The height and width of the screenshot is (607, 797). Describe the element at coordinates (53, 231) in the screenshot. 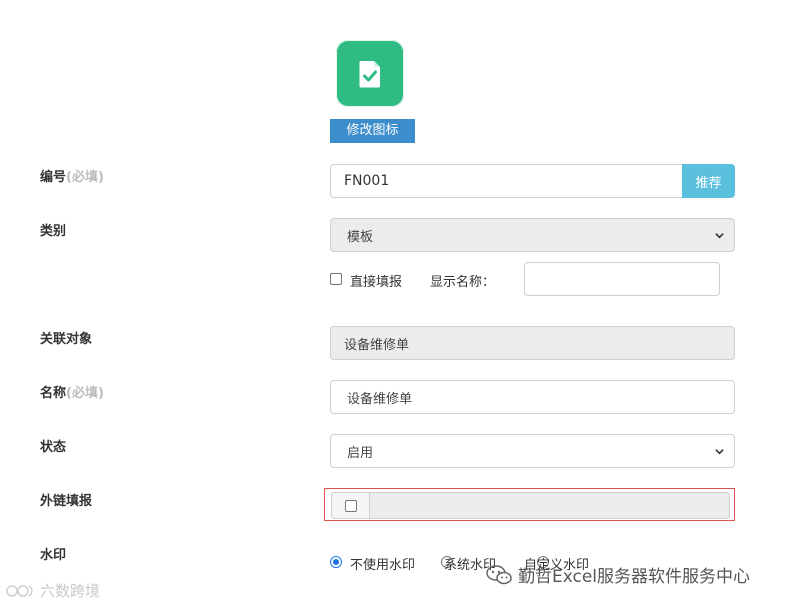

I see `category-label: 类别` at that location.